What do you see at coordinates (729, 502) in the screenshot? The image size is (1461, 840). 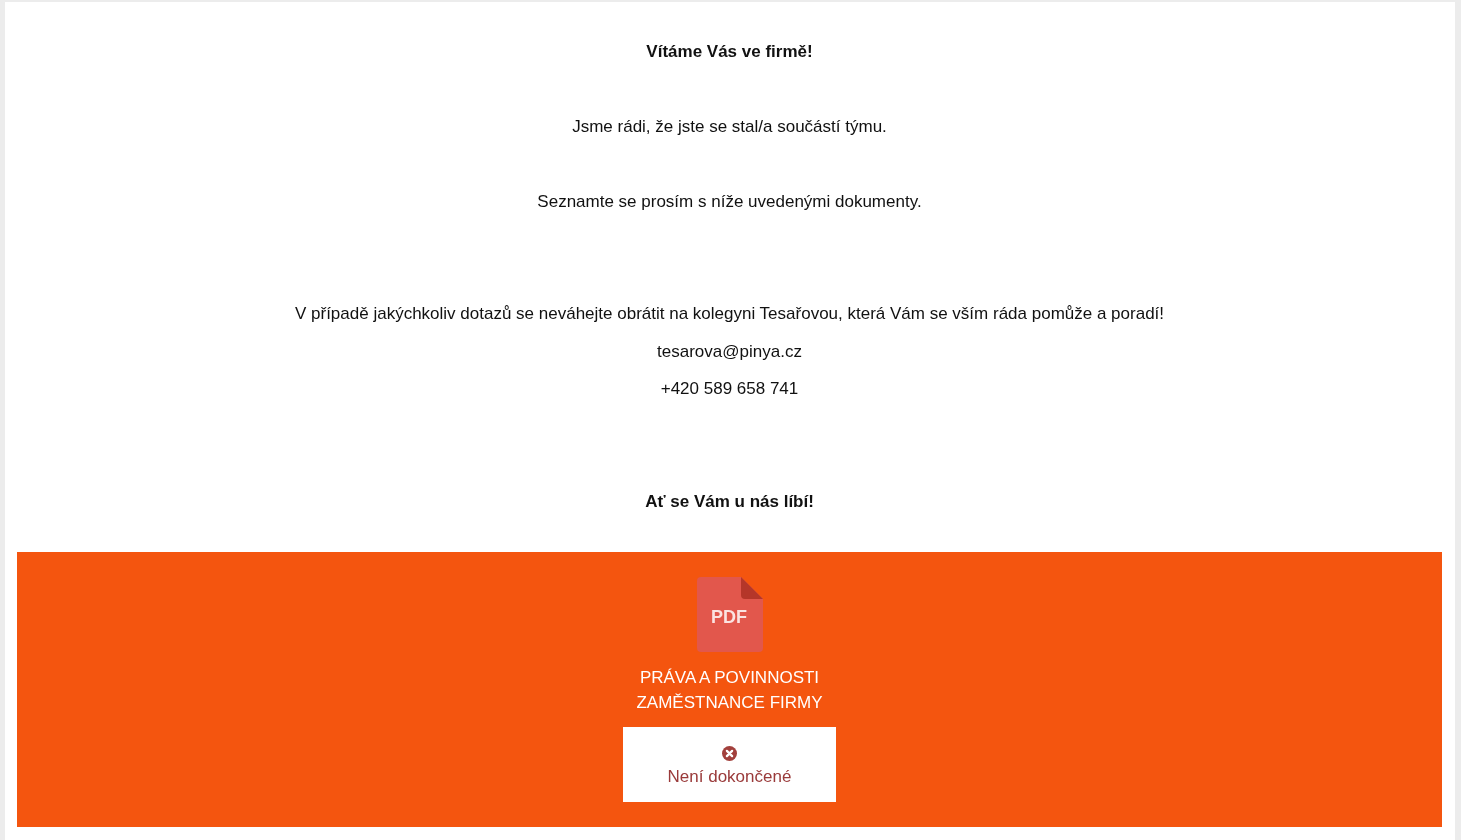 I see `closing-text: Ať se Vám u nás líbí!` at bounding box center [729, 502].